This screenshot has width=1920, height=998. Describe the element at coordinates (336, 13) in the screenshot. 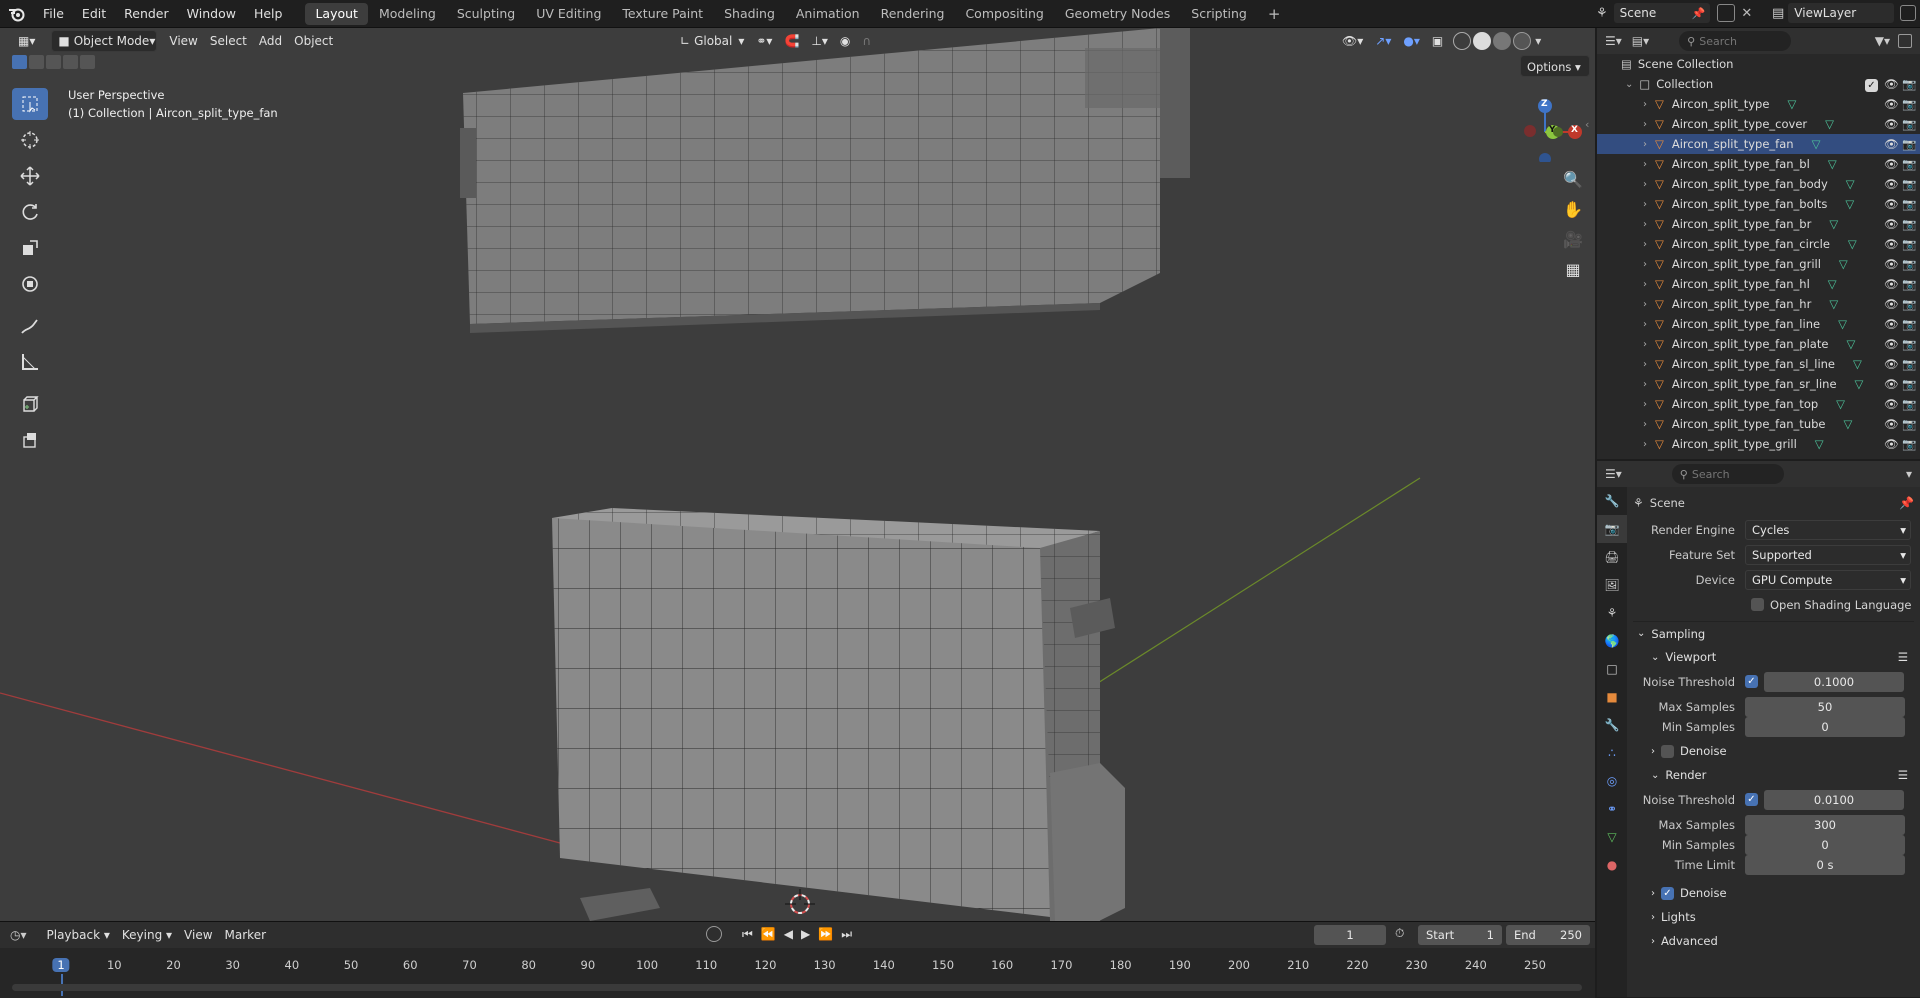

I see `tab-layout: Layout` at that location.